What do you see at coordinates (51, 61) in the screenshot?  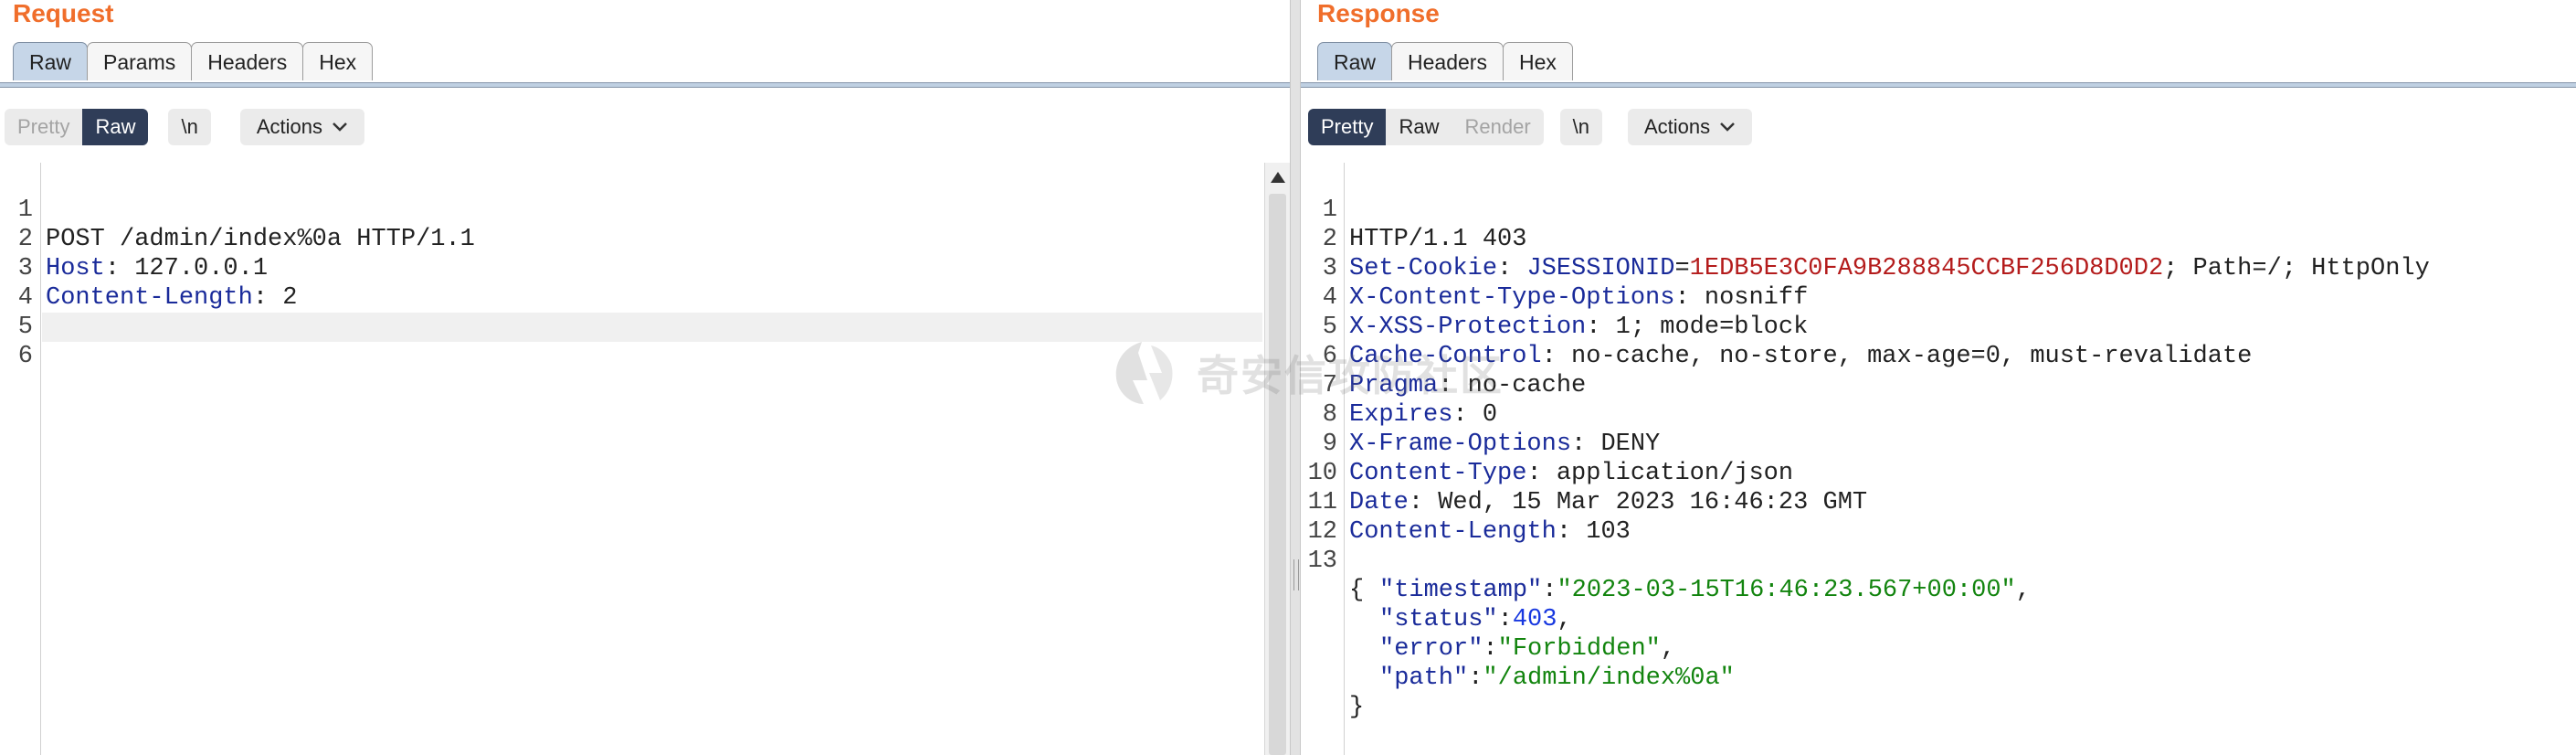 I see `request-tab-raw: Raw` at bounding box center [51, 61].